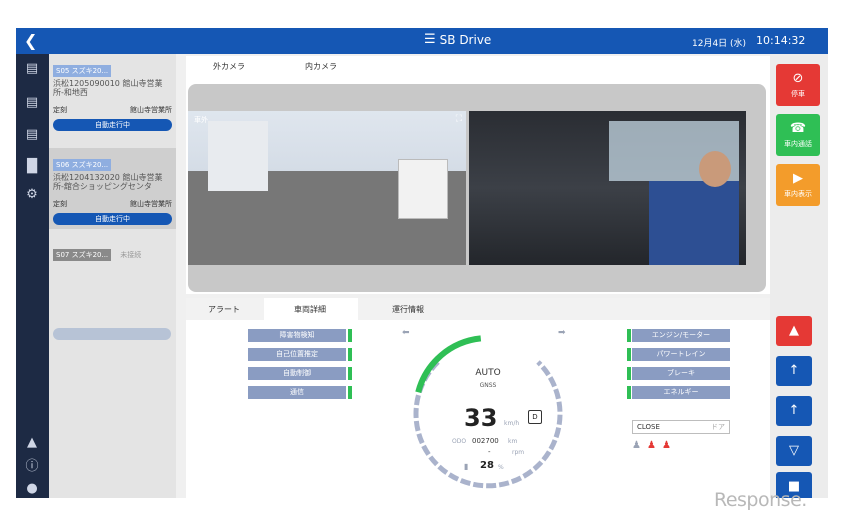  I want to click on display-icon: ▶, so click(798, 178).